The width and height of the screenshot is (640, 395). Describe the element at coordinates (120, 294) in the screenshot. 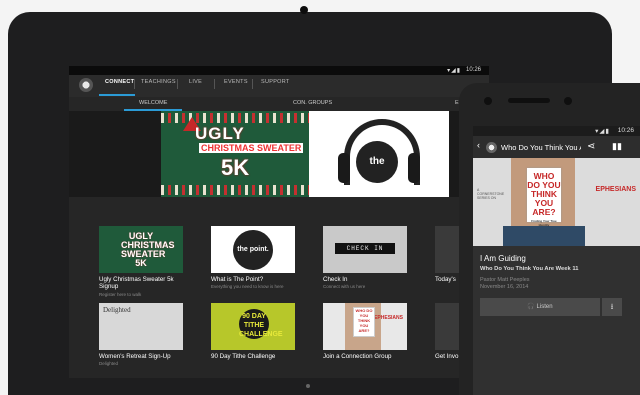

I see `card-subtitle: Register here to walk` at that location.